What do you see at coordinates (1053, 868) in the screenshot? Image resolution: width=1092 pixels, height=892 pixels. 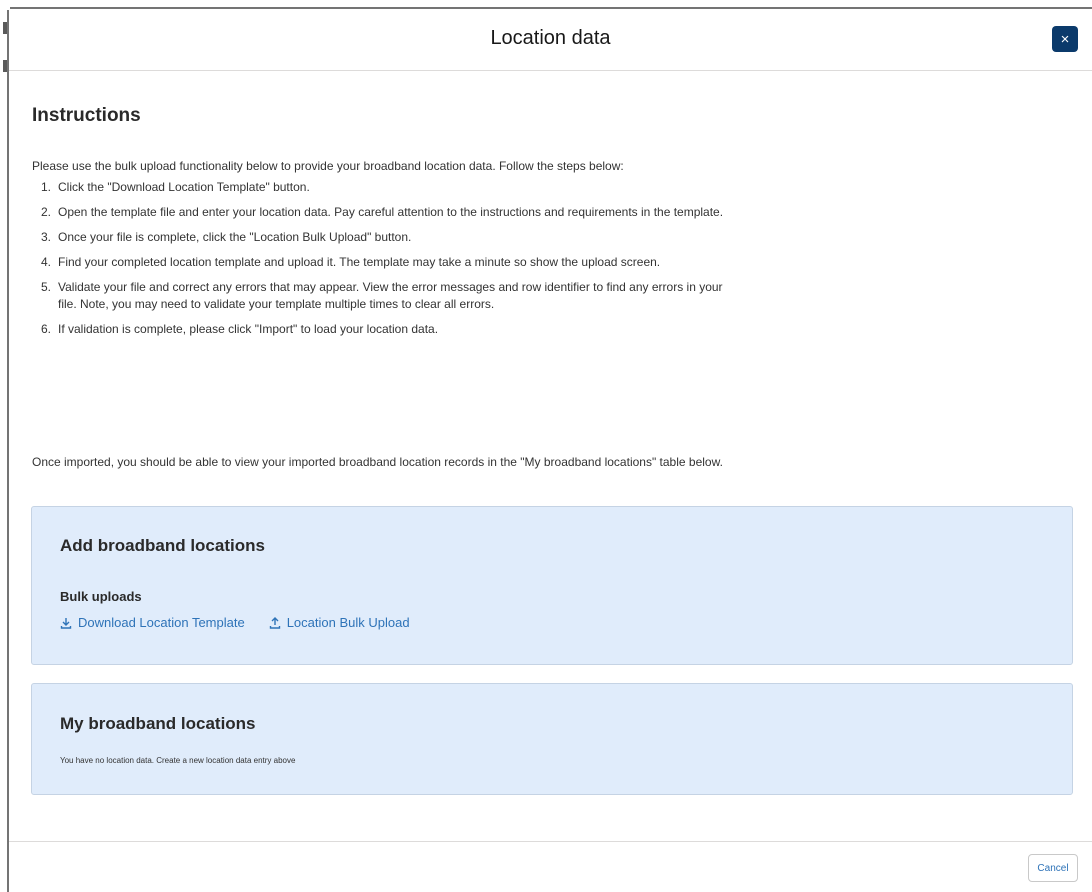 I see `cancel-button: Cancel` at bounding box center [1053, 868].